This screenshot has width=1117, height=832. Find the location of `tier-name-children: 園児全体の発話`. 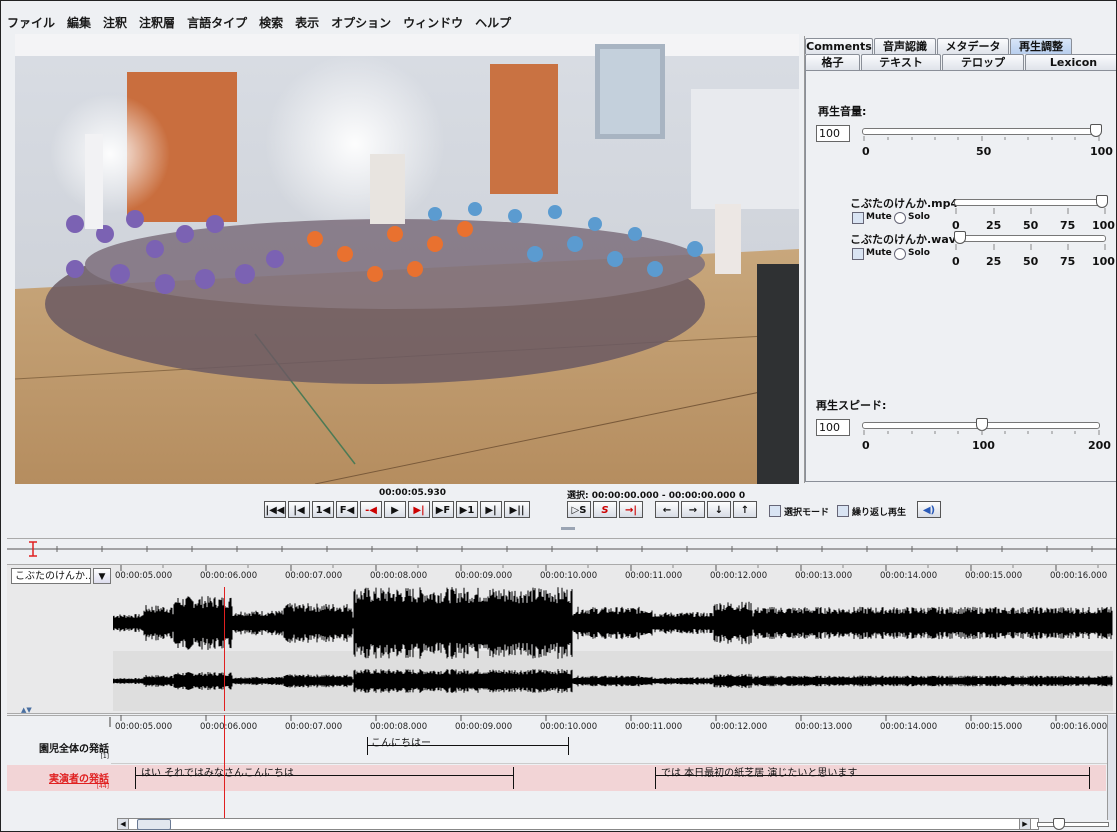

tier-name-children: 園児全体の発話 is located at coordinates (59, 747).